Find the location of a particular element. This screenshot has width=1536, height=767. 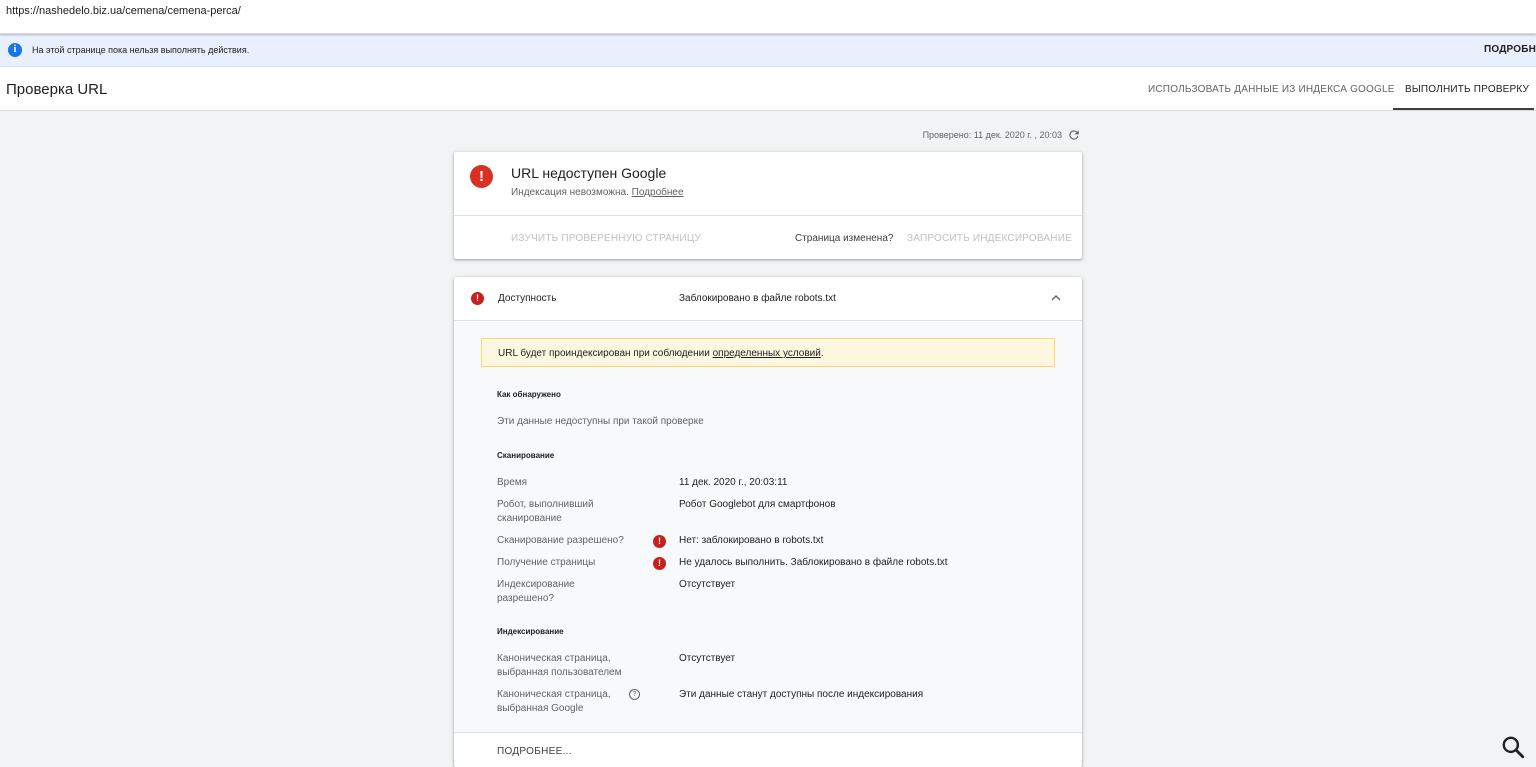

notice-text-start: URL будет проиндексирован при соблюдении is located at coordinates (604, 353).